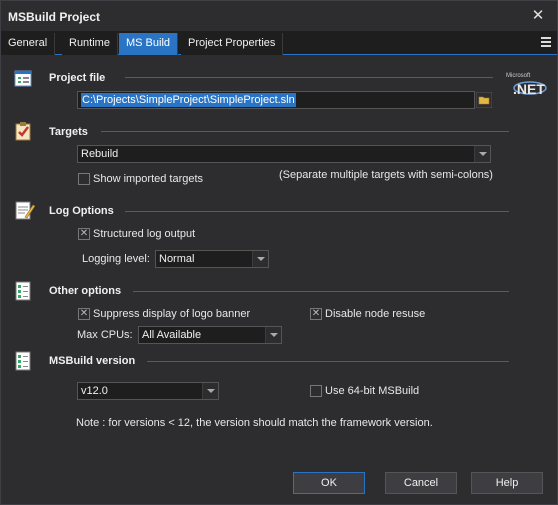  I want to click on log-options-icon, so click(25, 210).